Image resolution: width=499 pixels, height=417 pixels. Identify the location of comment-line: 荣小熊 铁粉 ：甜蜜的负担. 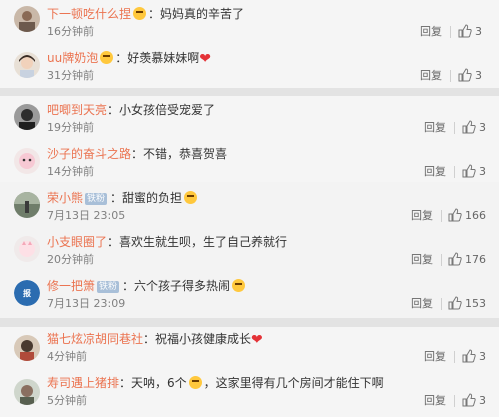
(123, 198).